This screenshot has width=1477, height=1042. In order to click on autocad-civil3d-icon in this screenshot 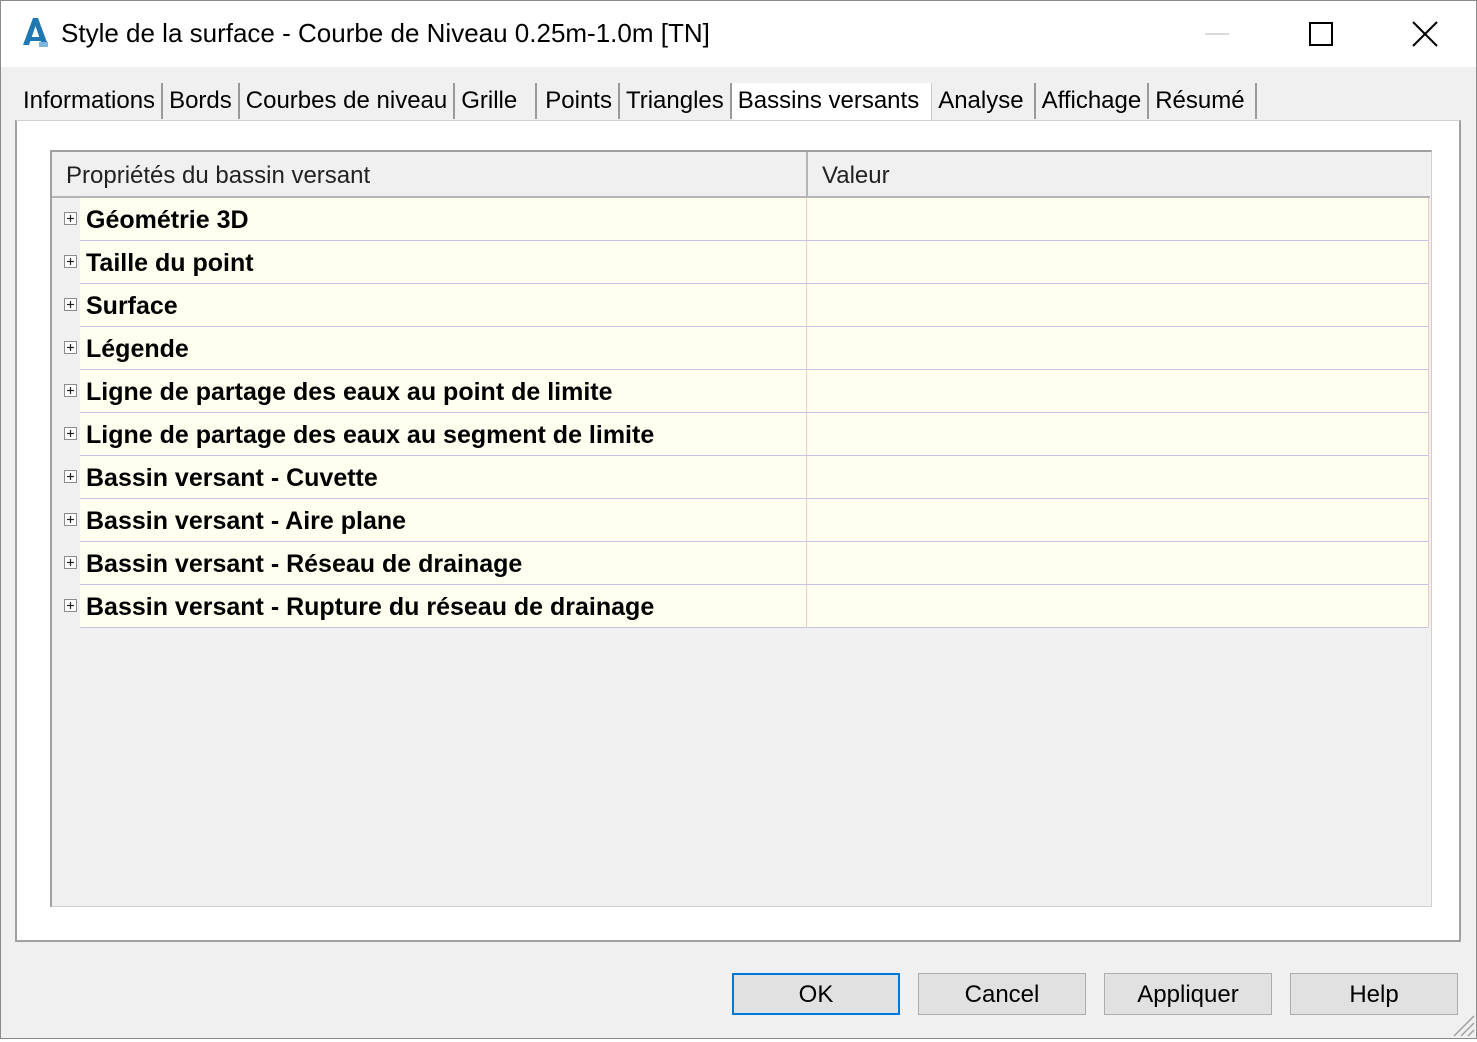, I will do `click(35, 32)`.